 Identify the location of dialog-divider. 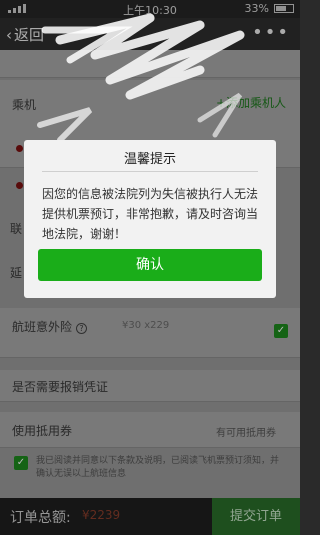
(150, 171).